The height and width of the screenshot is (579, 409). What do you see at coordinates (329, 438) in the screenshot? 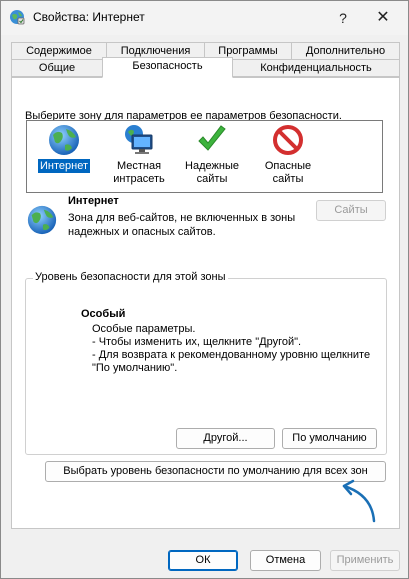
I see `default-level-button: По умолчанию` at bounding box center [329, 438].